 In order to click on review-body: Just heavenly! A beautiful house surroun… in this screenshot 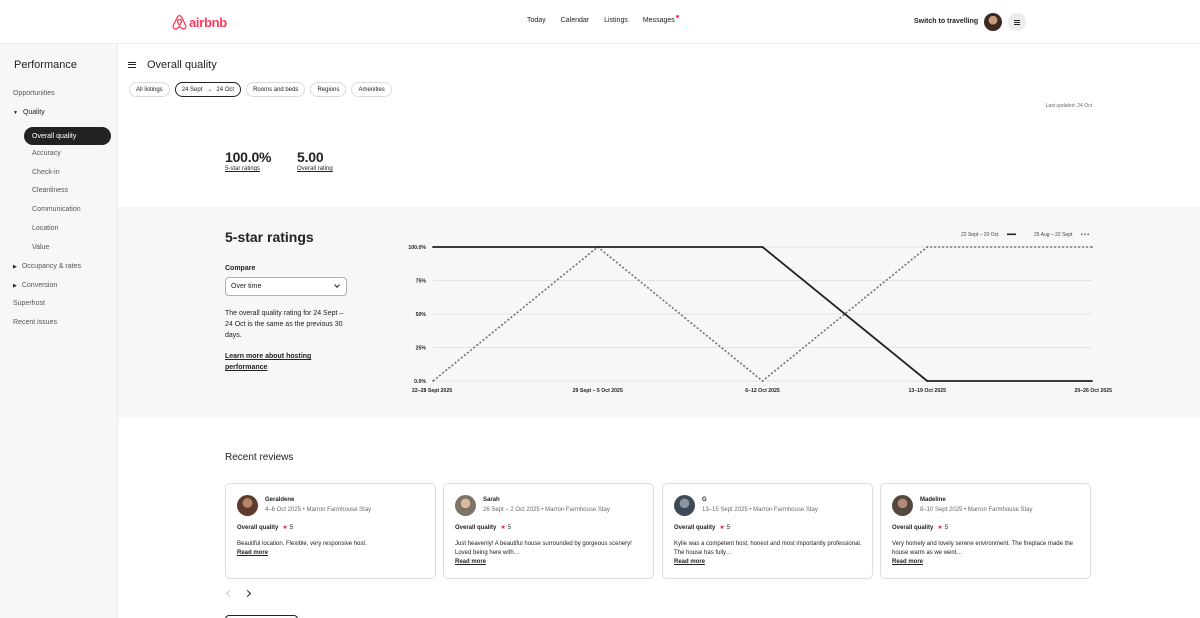, I will do `click(543, 548)`.